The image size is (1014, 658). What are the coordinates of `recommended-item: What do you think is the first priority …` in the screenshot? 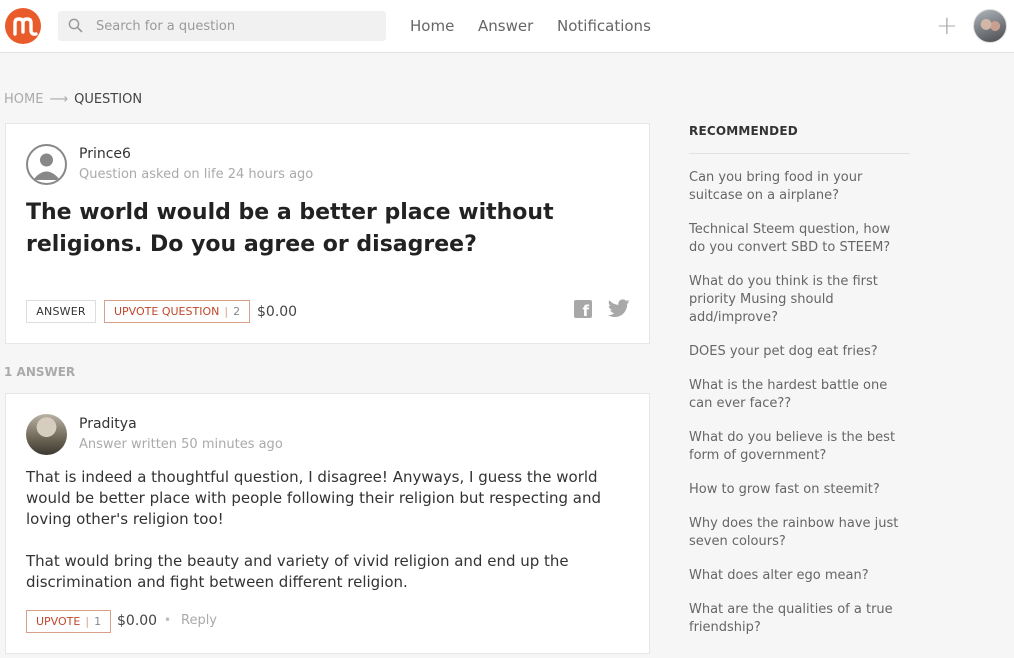 It's located at (799, 300).